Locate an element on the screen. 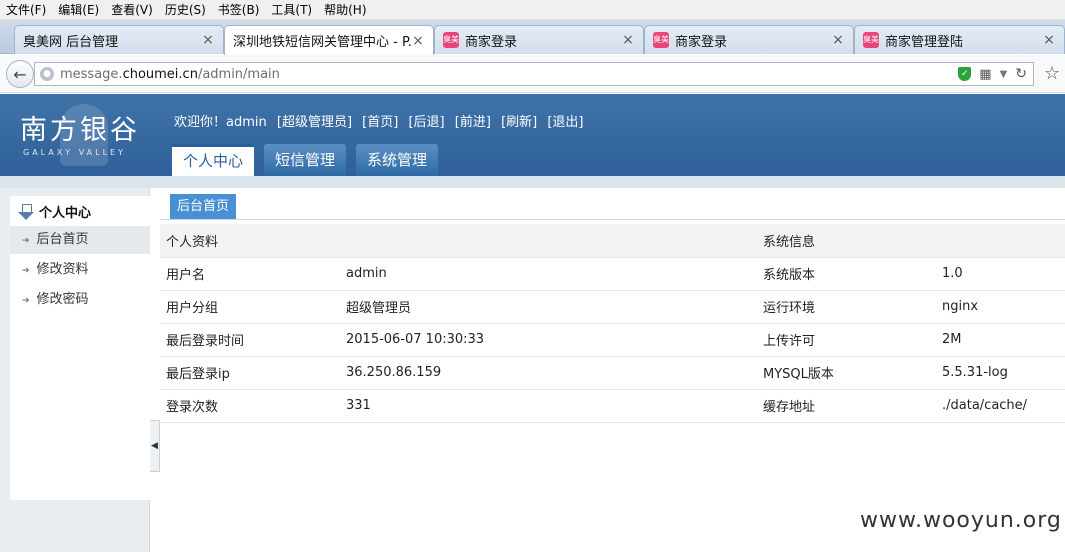 The height and width of the screenshot is (552, 1065). browser-tab-2: 深圳地铁短信网关管理中心 - P... × is located at coordinates (329, 40).